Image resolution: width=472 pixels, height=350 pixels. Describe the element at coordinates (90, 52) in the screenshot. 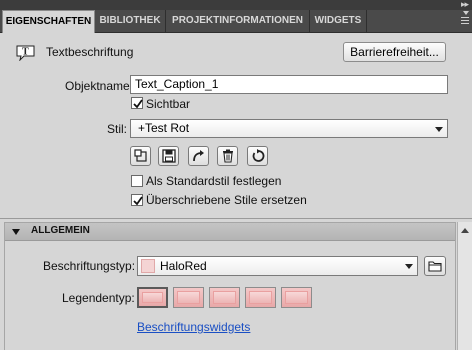

I see `object-type-label: Textbeschriftung` at that location.